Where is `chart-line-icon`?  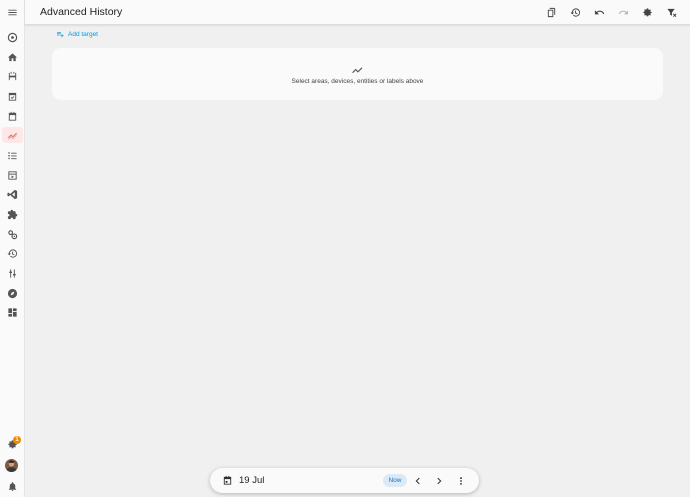 chart-line-icon is located at coordinates (357, 69).